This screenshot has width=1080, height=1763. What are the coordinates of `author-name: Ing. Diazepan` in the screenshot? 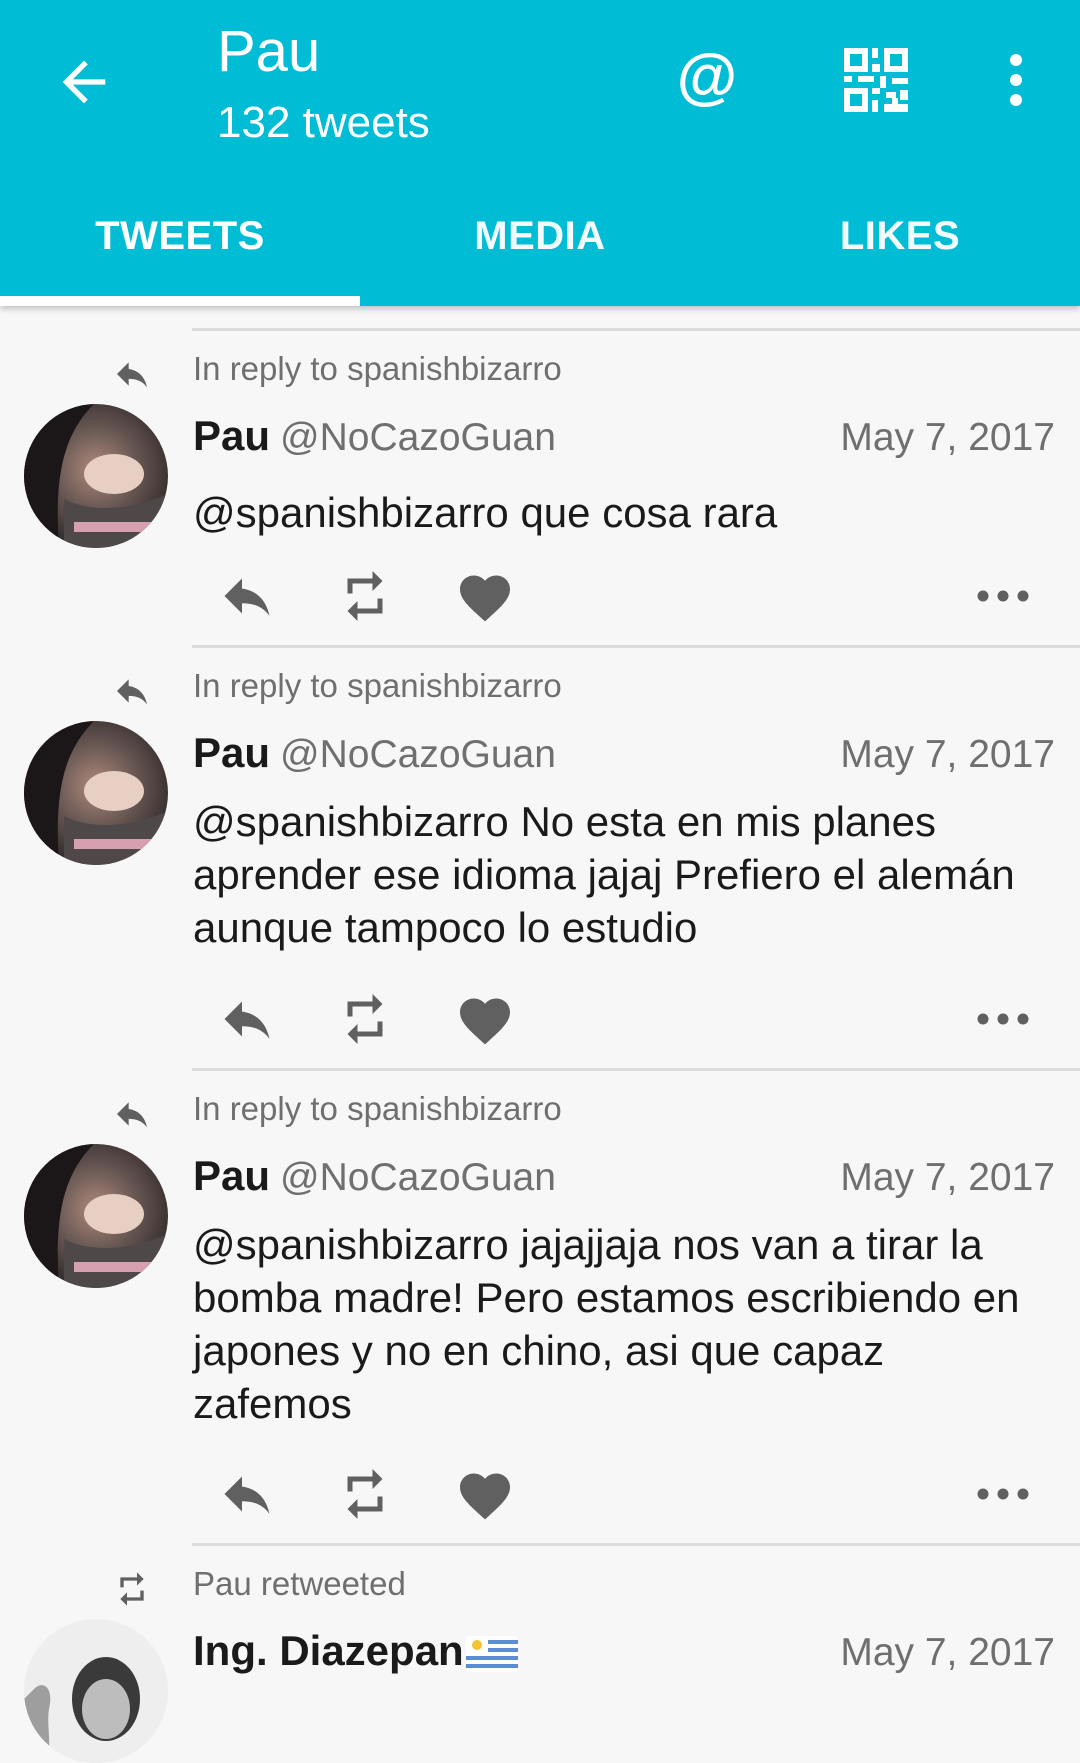 It's located at (328, 1650).